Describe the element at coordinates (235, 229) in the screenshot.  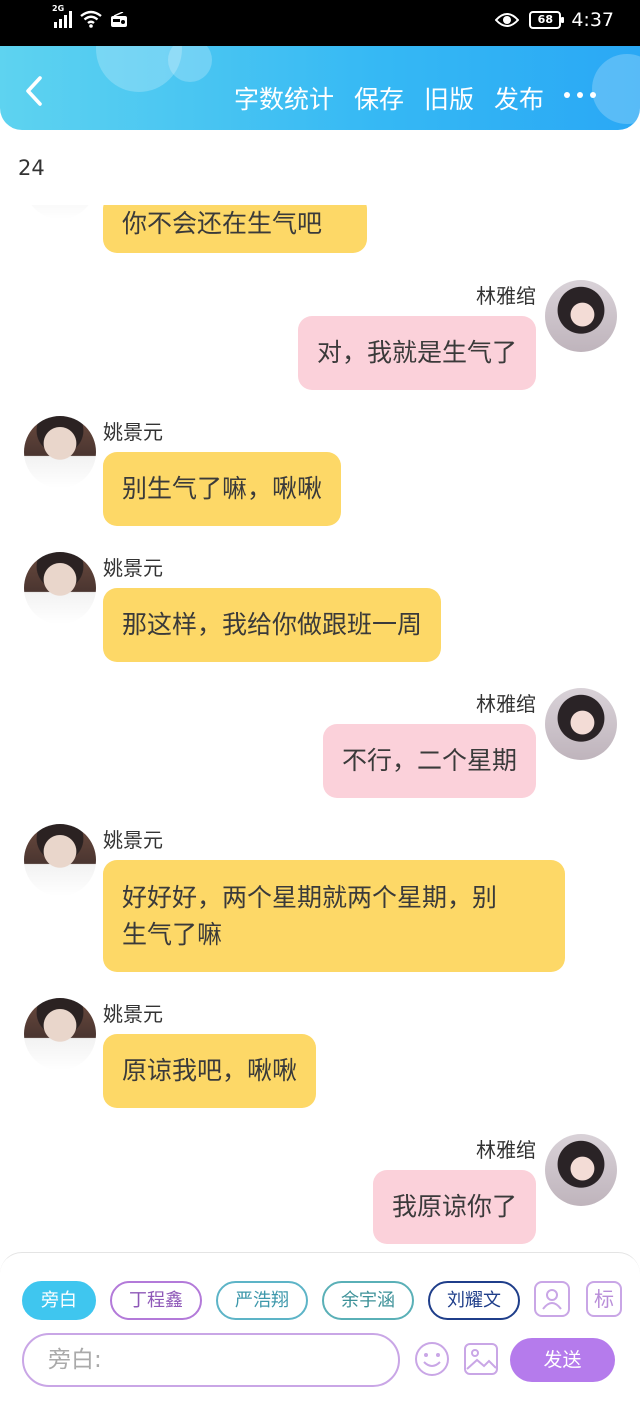
I see `message-bubble: 你不会还在生气吧` at that location.